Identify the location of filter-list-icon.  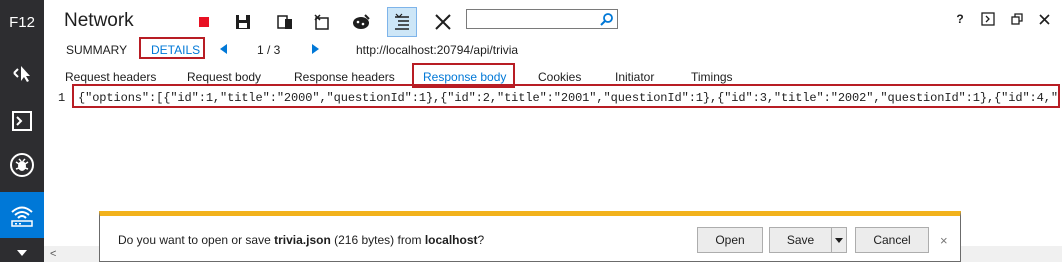
(402, 21).